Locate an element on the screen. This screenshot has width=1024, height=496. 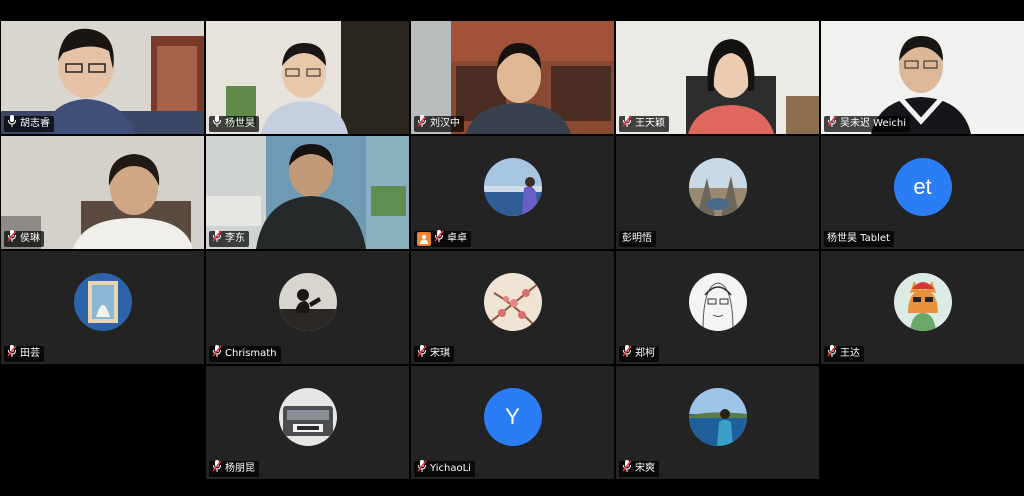
participant-nametag: 宋琪 is located at coordinates (434, 354).